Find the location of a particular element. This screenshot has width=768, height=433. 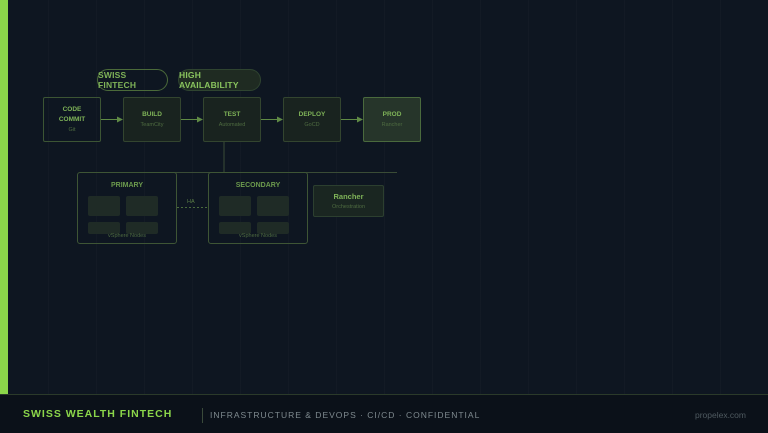

rancher-box: Rancher Orchestration is located at coordinates (348, 201).